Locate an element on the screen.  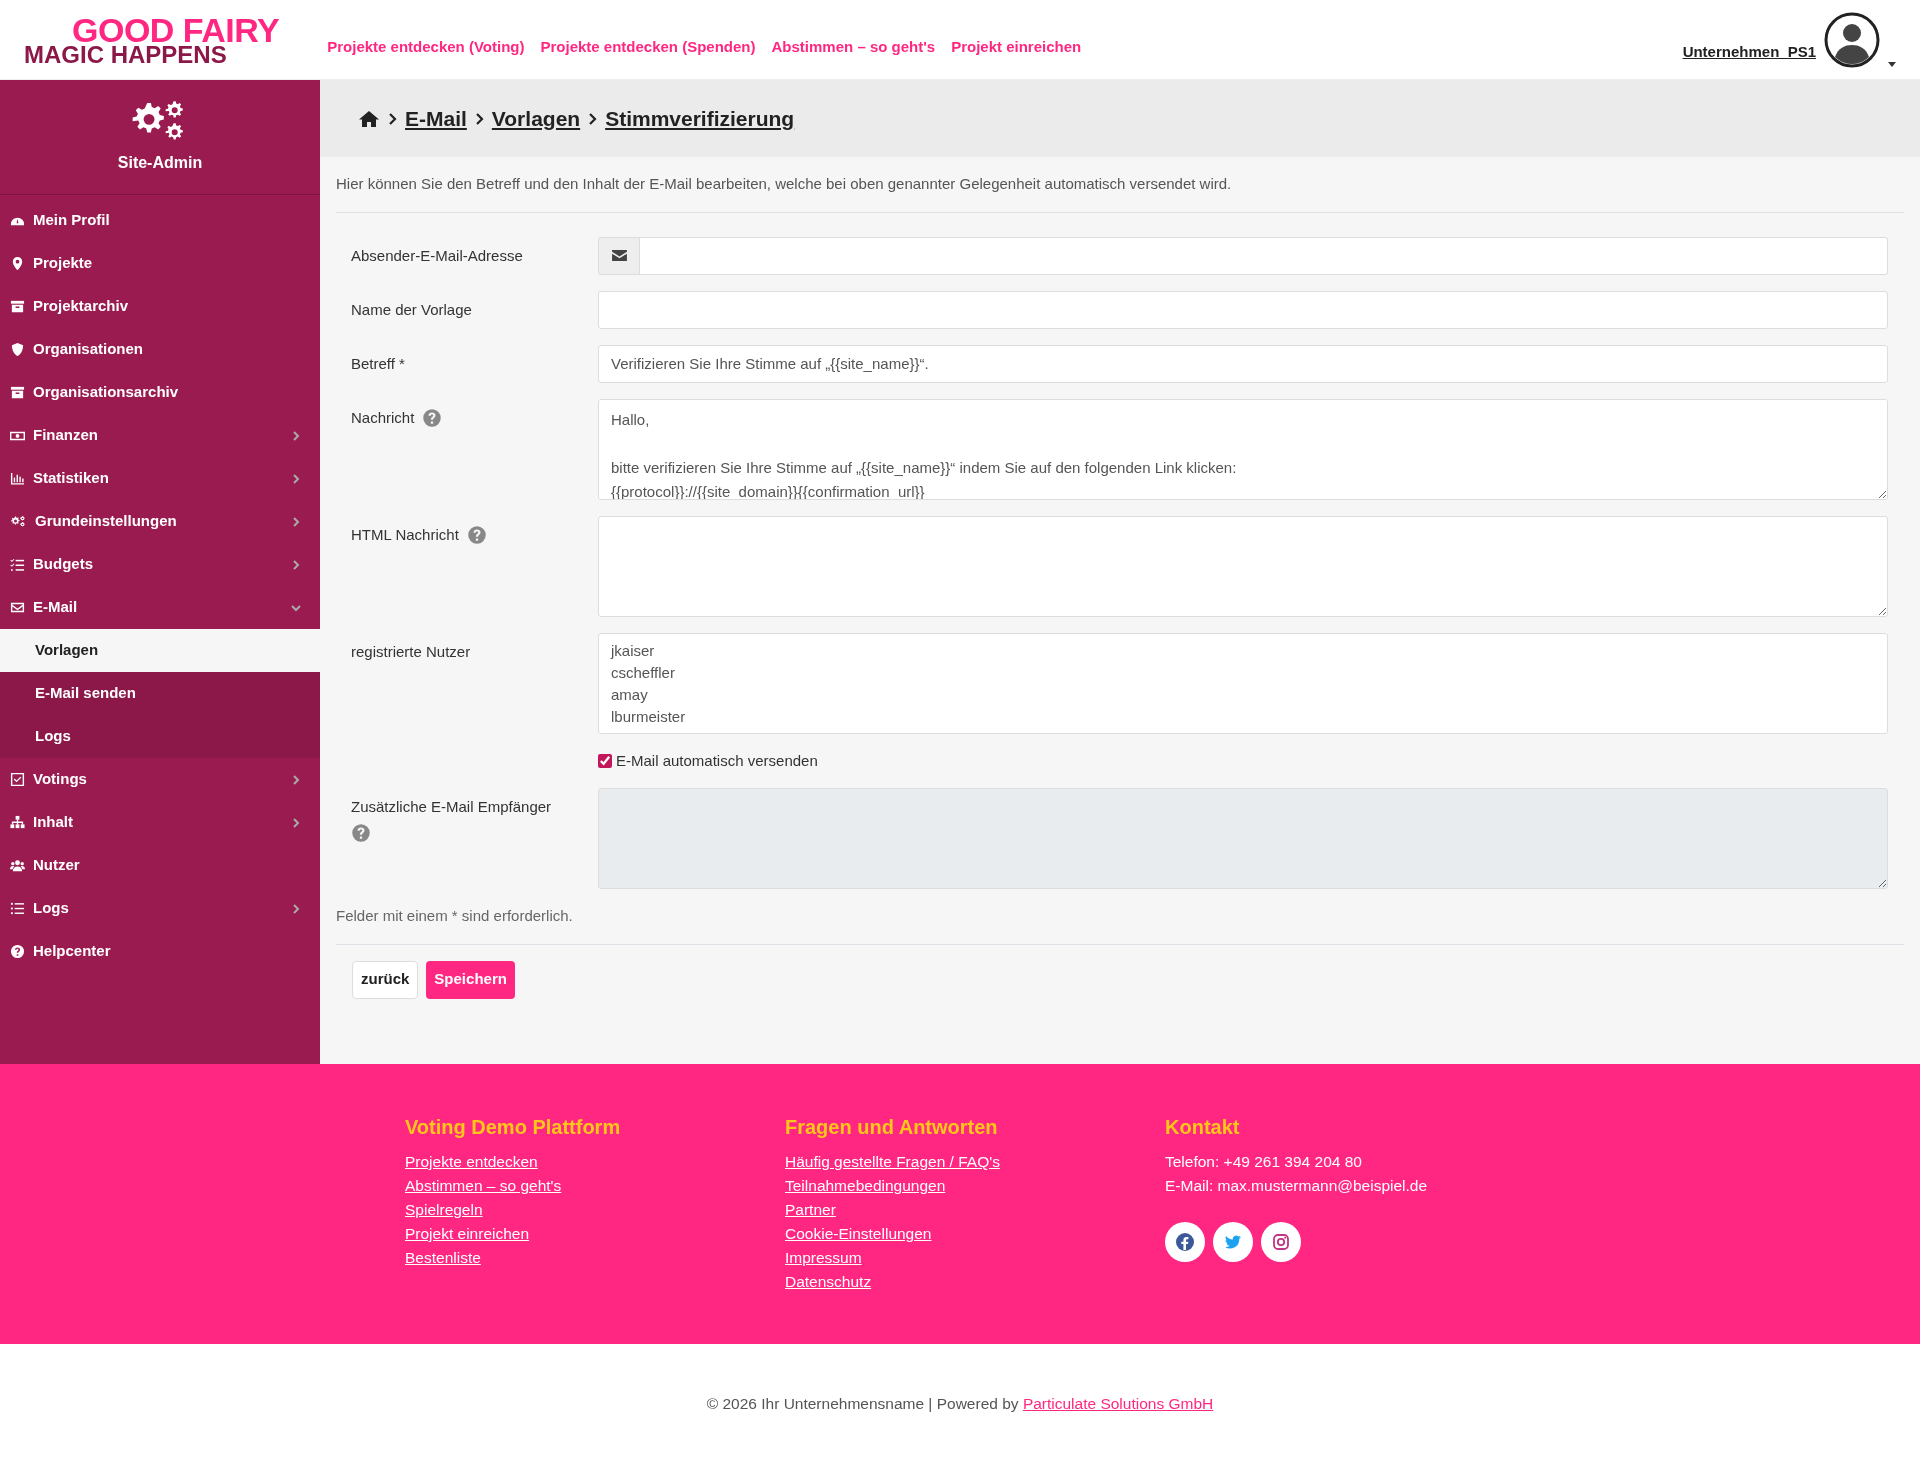
footer-link: Abstimmen – so geht's is located at coordinates (483, 1186).